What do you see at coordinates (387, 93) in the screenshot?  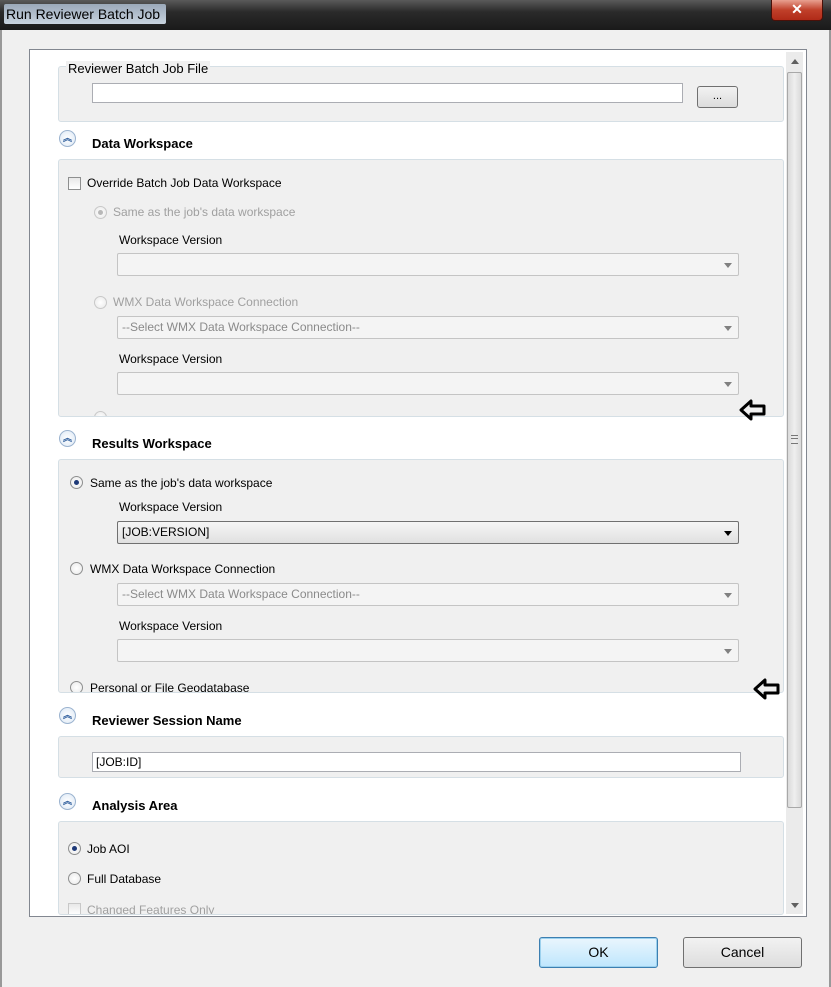 I see `batch-file-input` at bounding box center [387, 93].